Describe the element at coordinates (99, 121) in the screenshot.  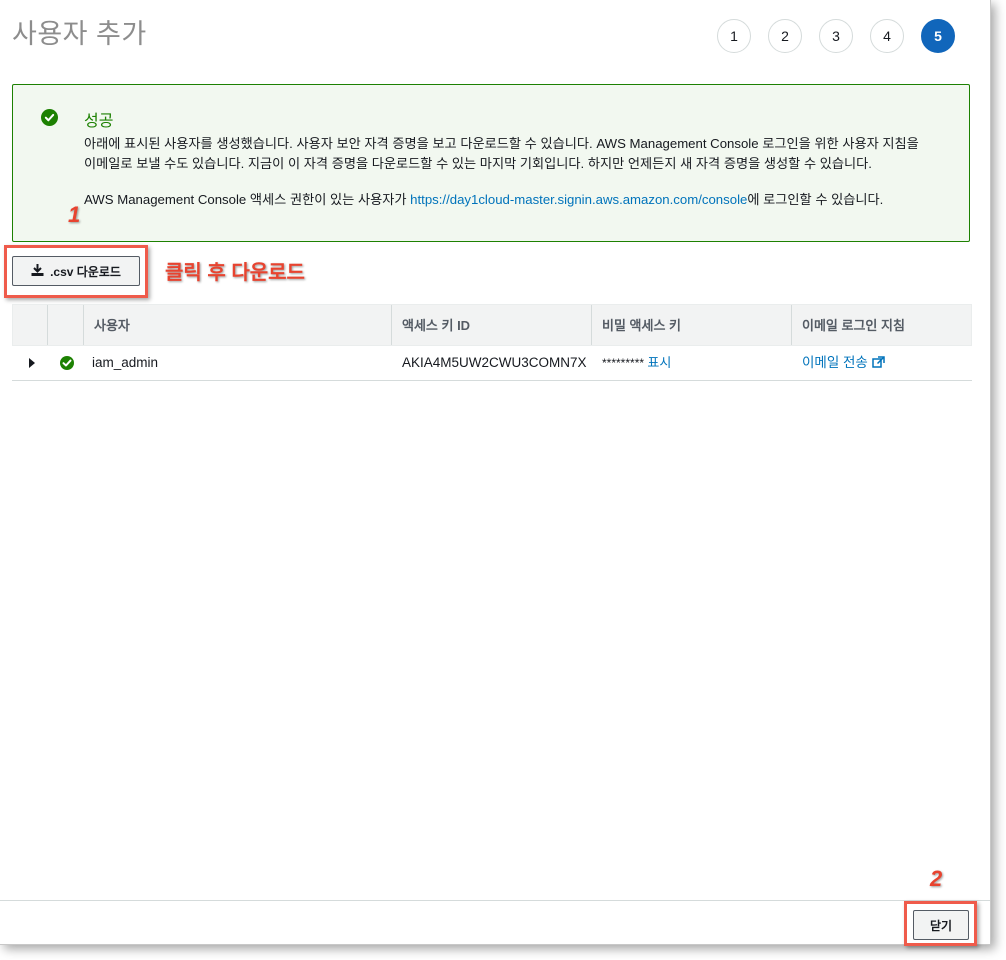
I see `alert-title: 성공` at that location.